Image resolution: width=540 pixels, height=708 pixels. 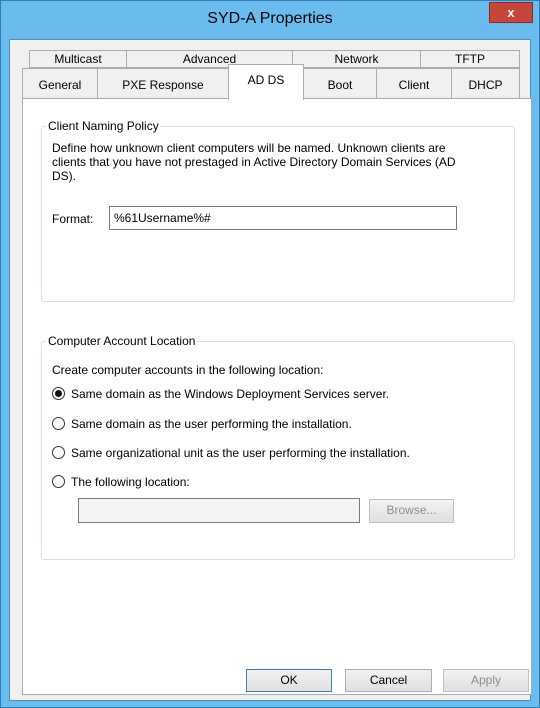 I want to click on format-input, so click(x=283, y=218).